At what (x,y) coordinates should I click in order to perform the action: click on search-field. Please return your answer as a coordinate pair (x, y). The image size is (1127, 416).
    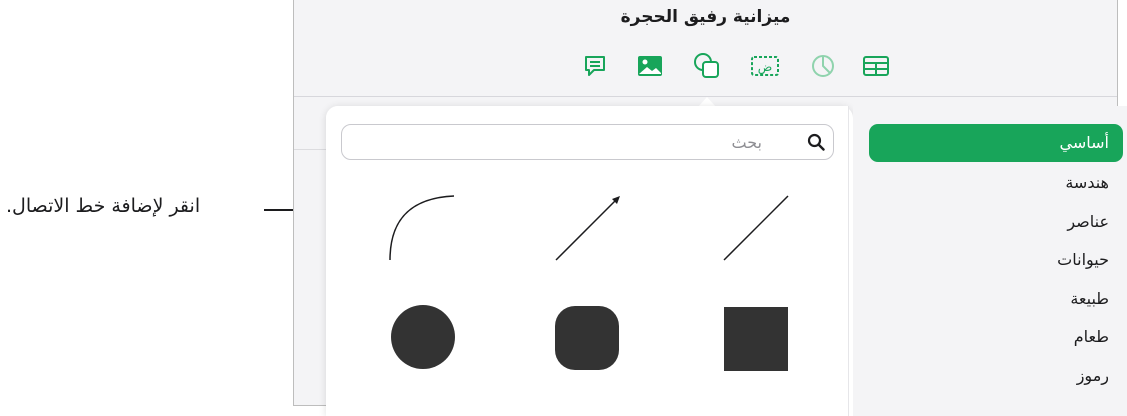
    Looking at the image, I should click on (587, 142).